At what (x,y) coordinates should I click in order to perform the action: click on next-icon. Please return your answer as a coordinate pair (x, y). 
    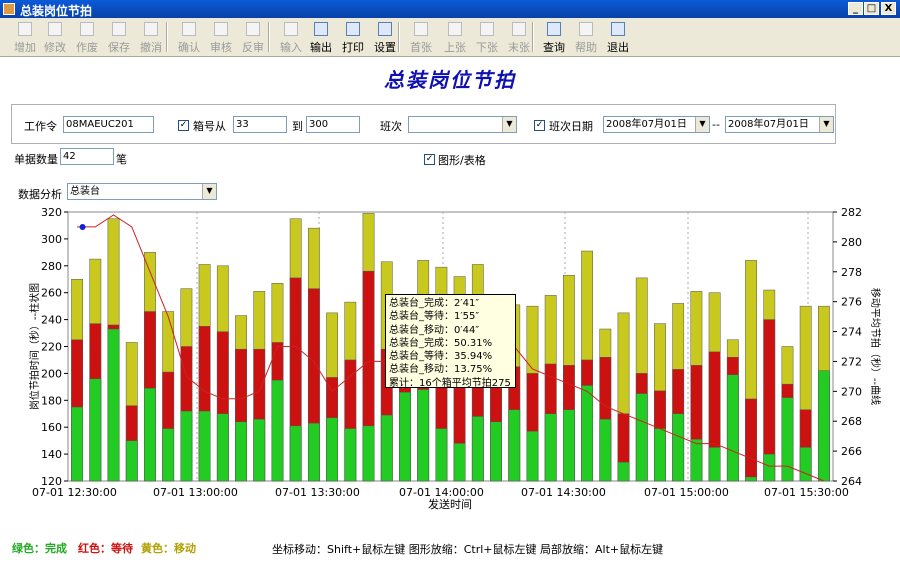
    Looking at the image, I should click on (487, 29).